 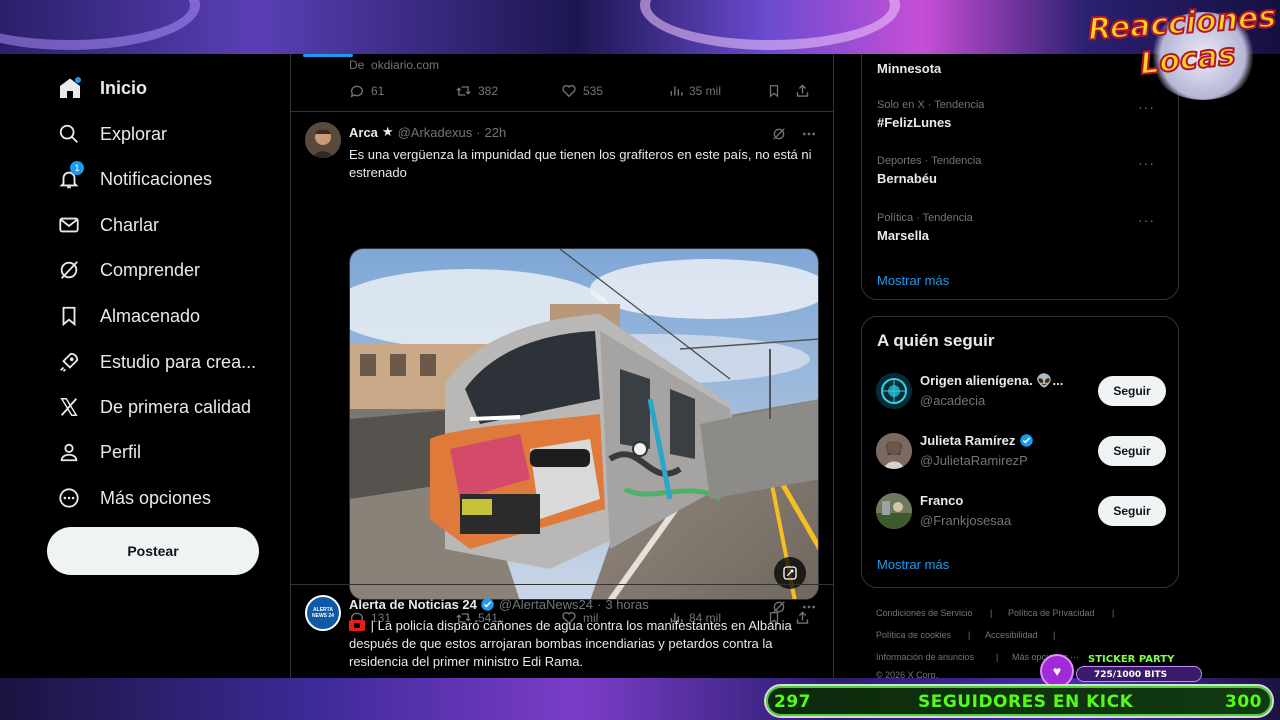 I want to click on sidebar-item-charlar: Charlar, so click(x=102, y=225).